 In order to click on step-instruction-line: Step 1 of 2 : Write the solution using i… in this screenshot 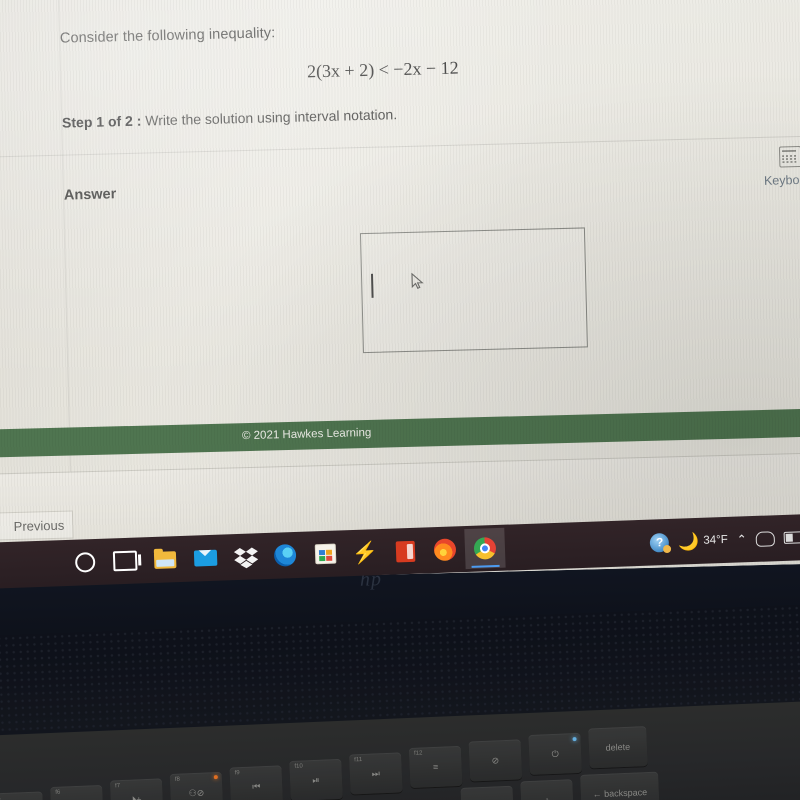, I will do `click(229, 118)`.